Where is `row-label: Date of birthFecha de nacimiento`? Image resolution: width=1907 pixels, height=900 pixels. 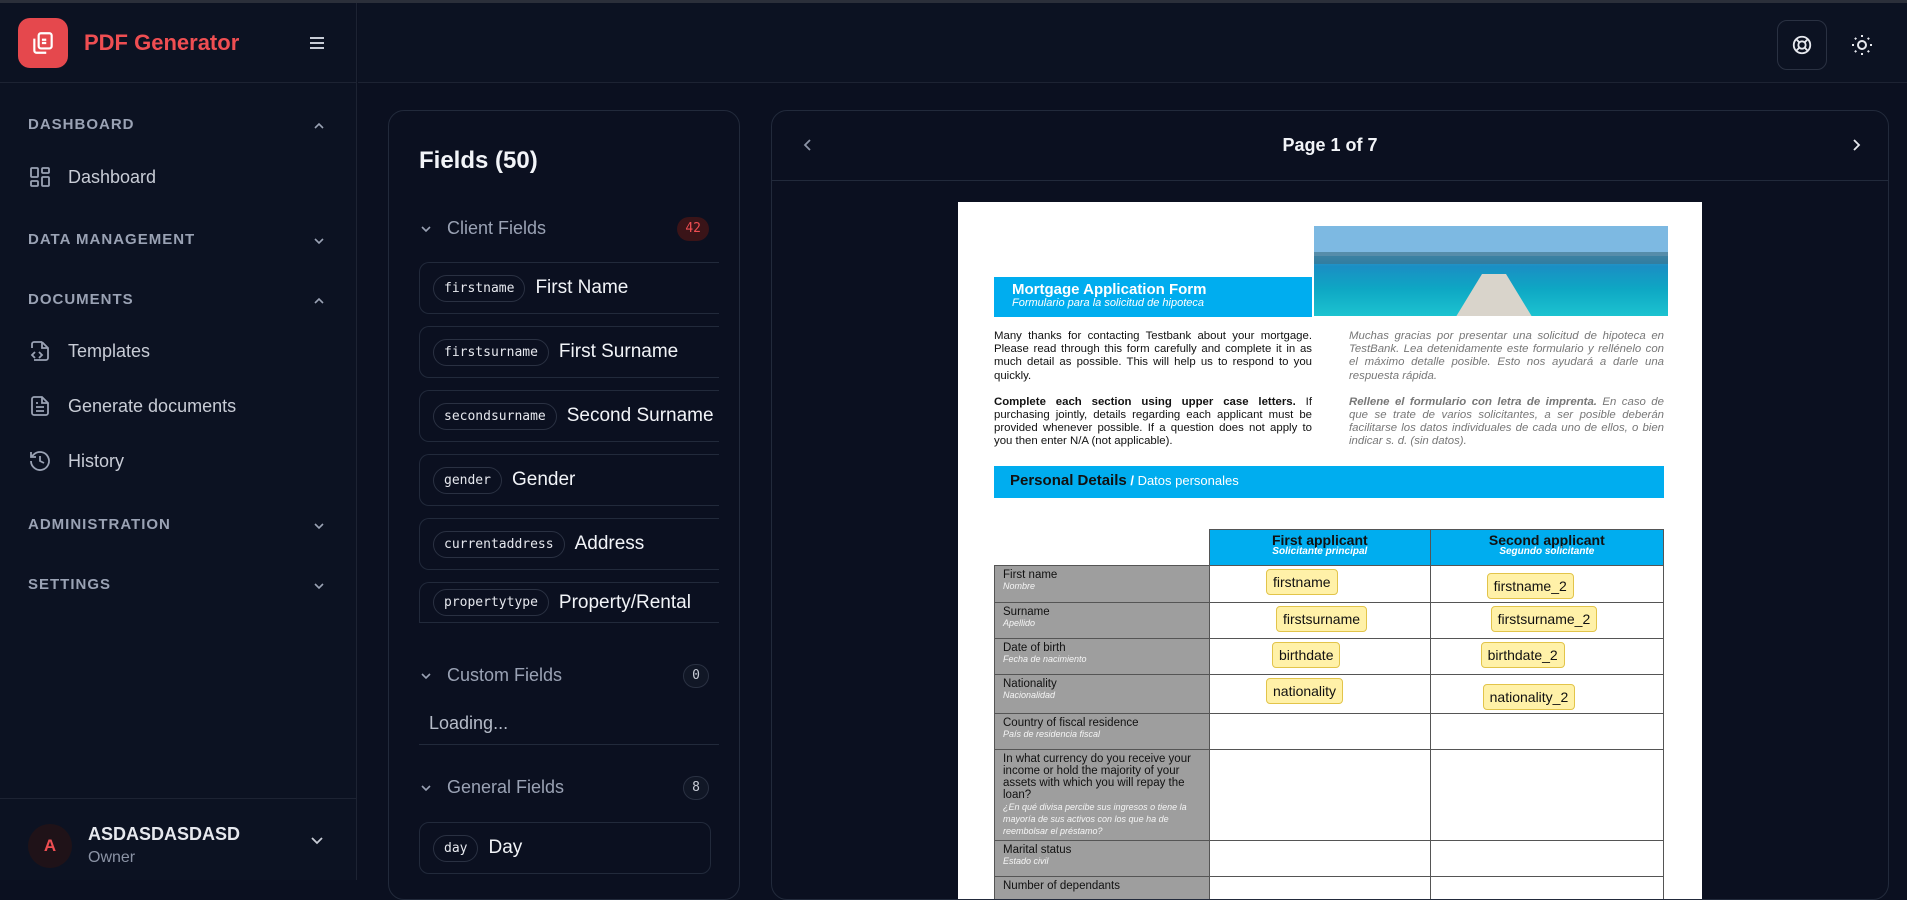 row-label: Date of birthFecha de nacimiento is located at coordinates (1102, 657).